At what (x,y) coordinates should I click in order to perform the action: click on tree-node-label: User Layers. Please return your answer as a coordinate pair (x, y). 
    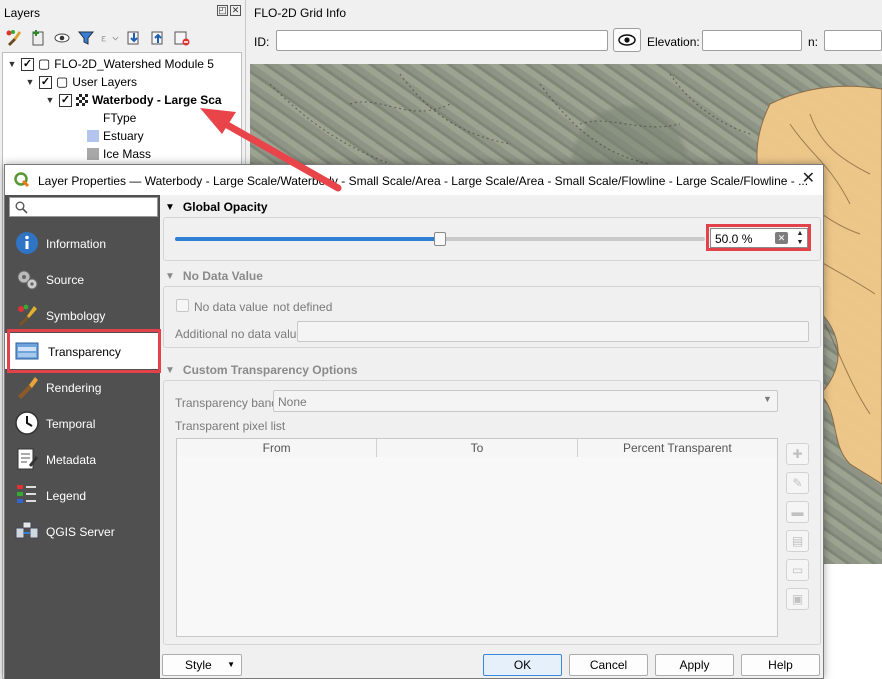
    Looking at the image, I should click on (104, 82).